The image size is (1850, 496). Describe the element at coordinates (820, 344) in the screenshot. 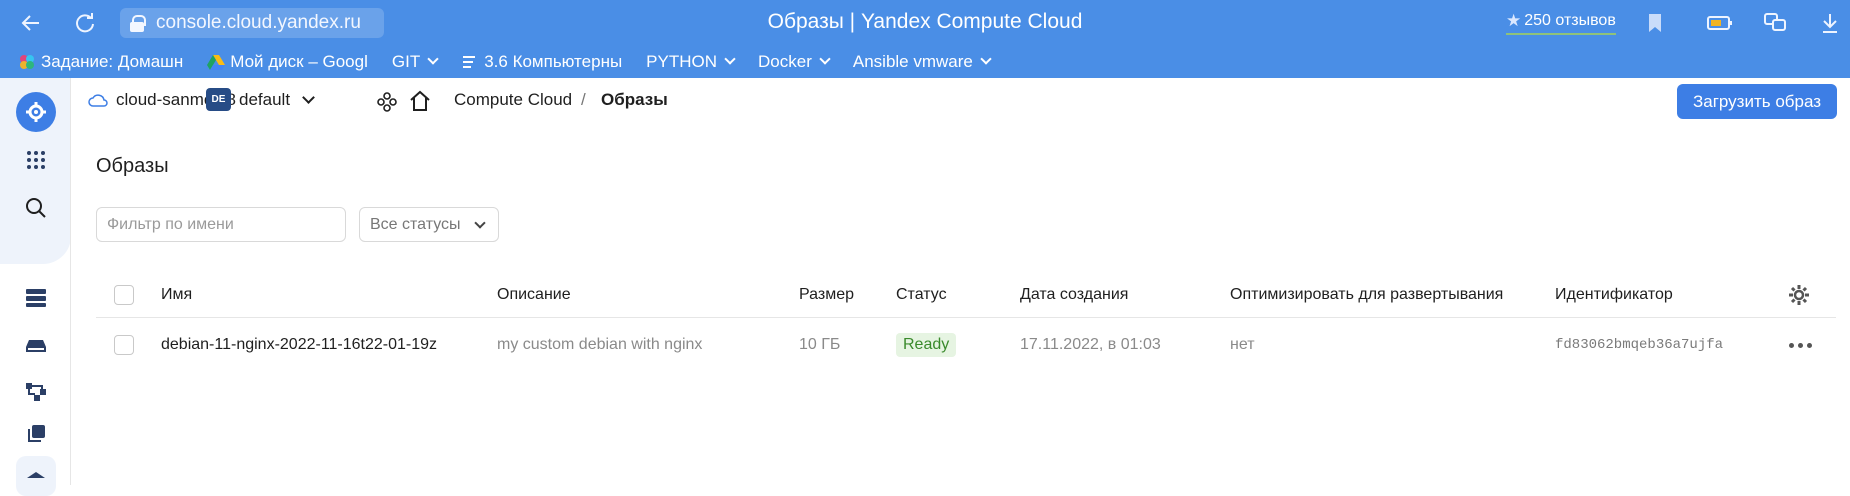

I see `image-size: 10 ГБ` at that location.